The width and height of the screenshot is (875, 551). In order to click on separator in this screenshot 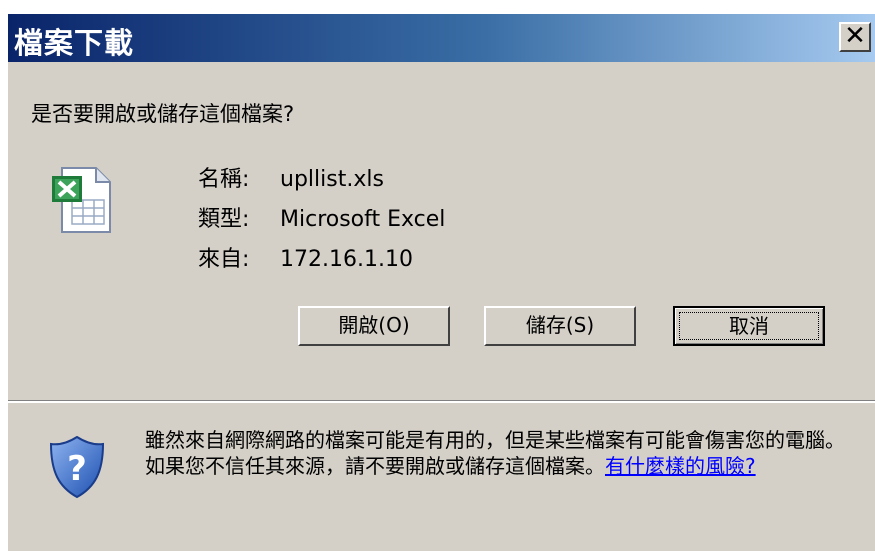, I will do `click(441, 401)`.